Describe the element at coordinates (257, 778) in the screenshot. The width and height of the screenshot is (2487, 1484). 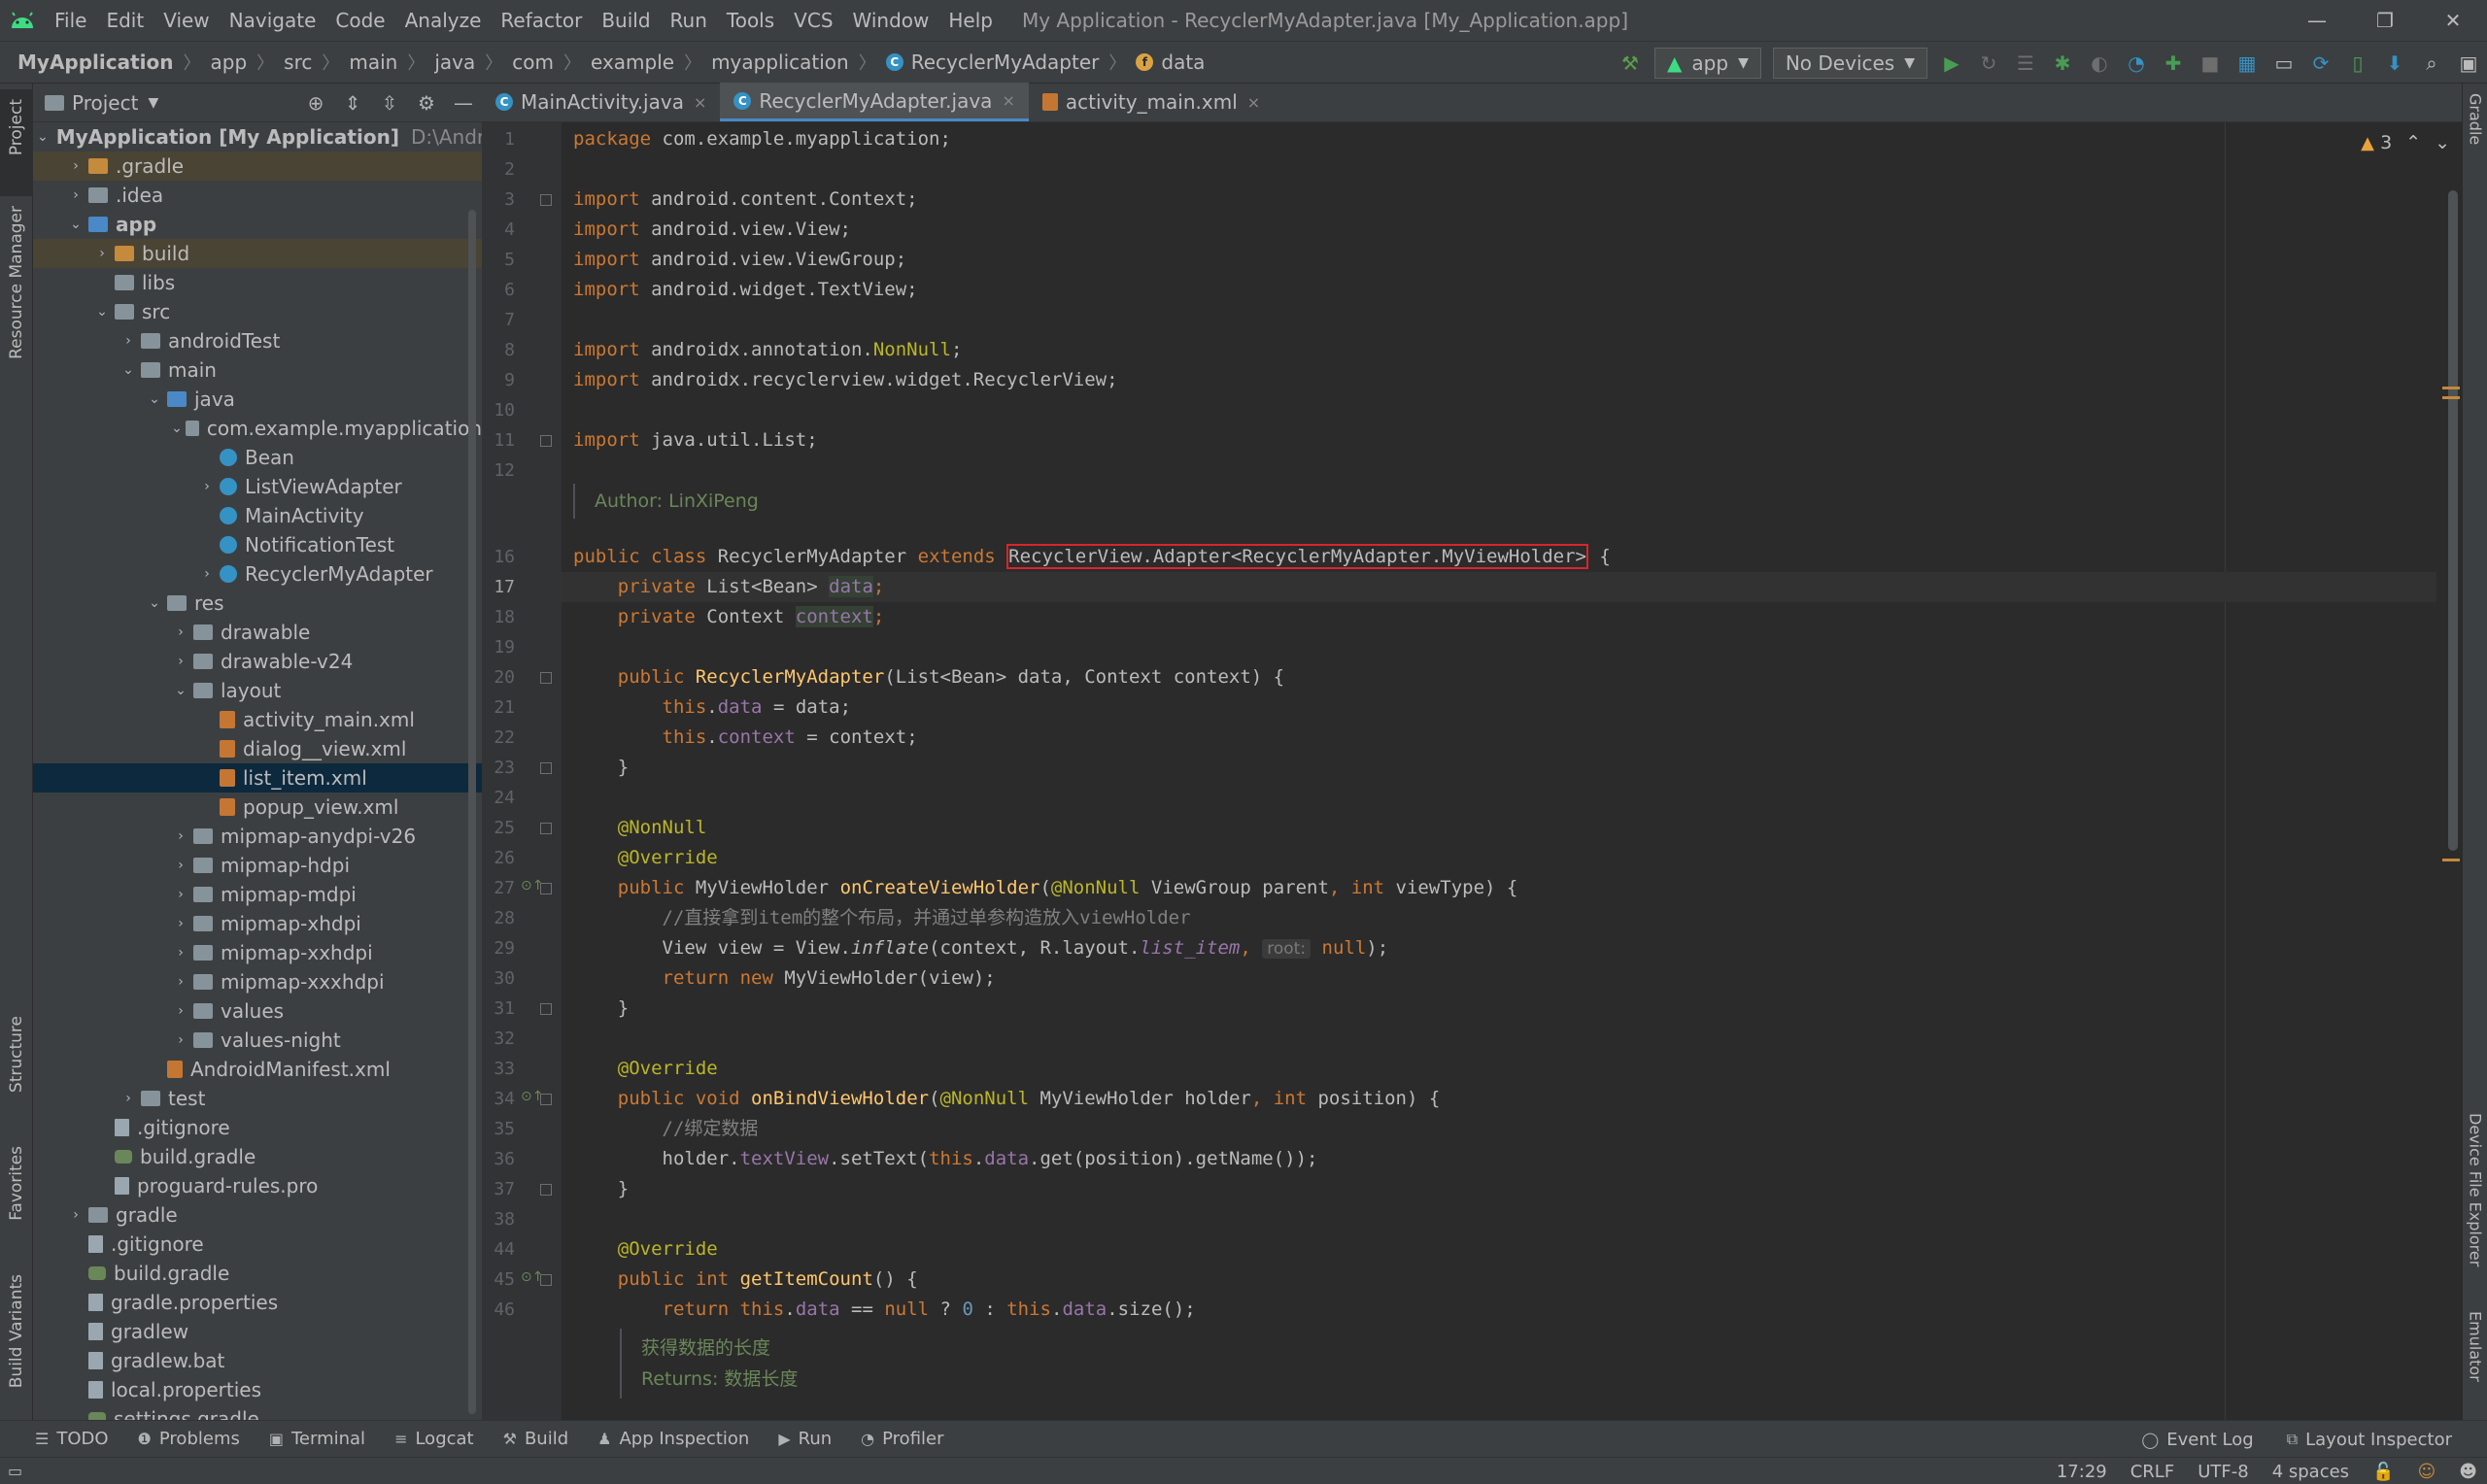
I see `tree-item: list_item.xml` at that location.